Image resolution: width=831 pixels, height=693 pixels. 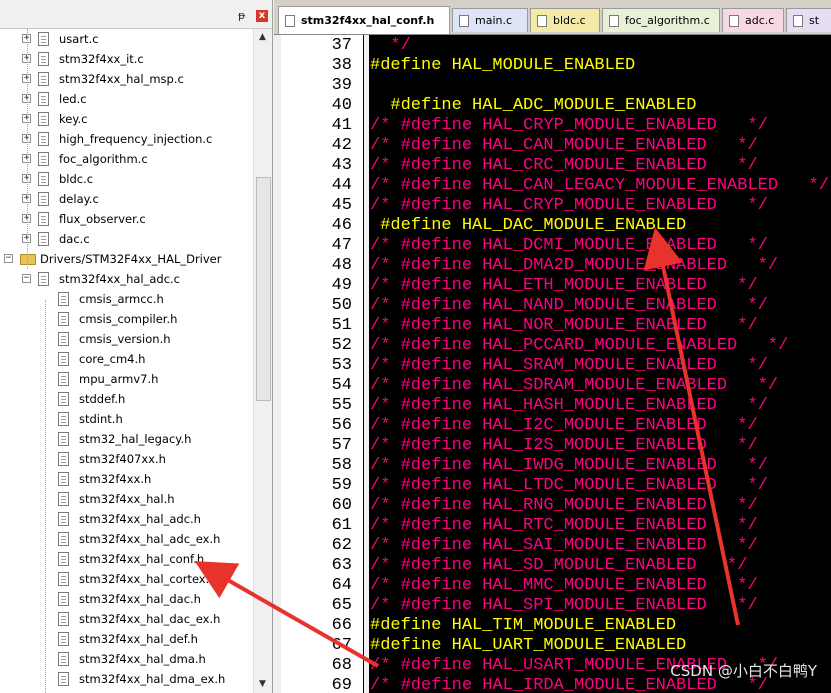 What do you see at coordinates (126, 419) in the screenshot?
I see `tree-file: stdint.h` at bounding box center [126, 419].